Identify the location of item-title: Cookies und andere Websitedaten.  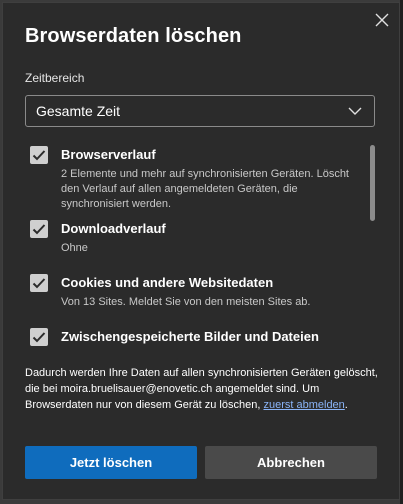
(167, 282).